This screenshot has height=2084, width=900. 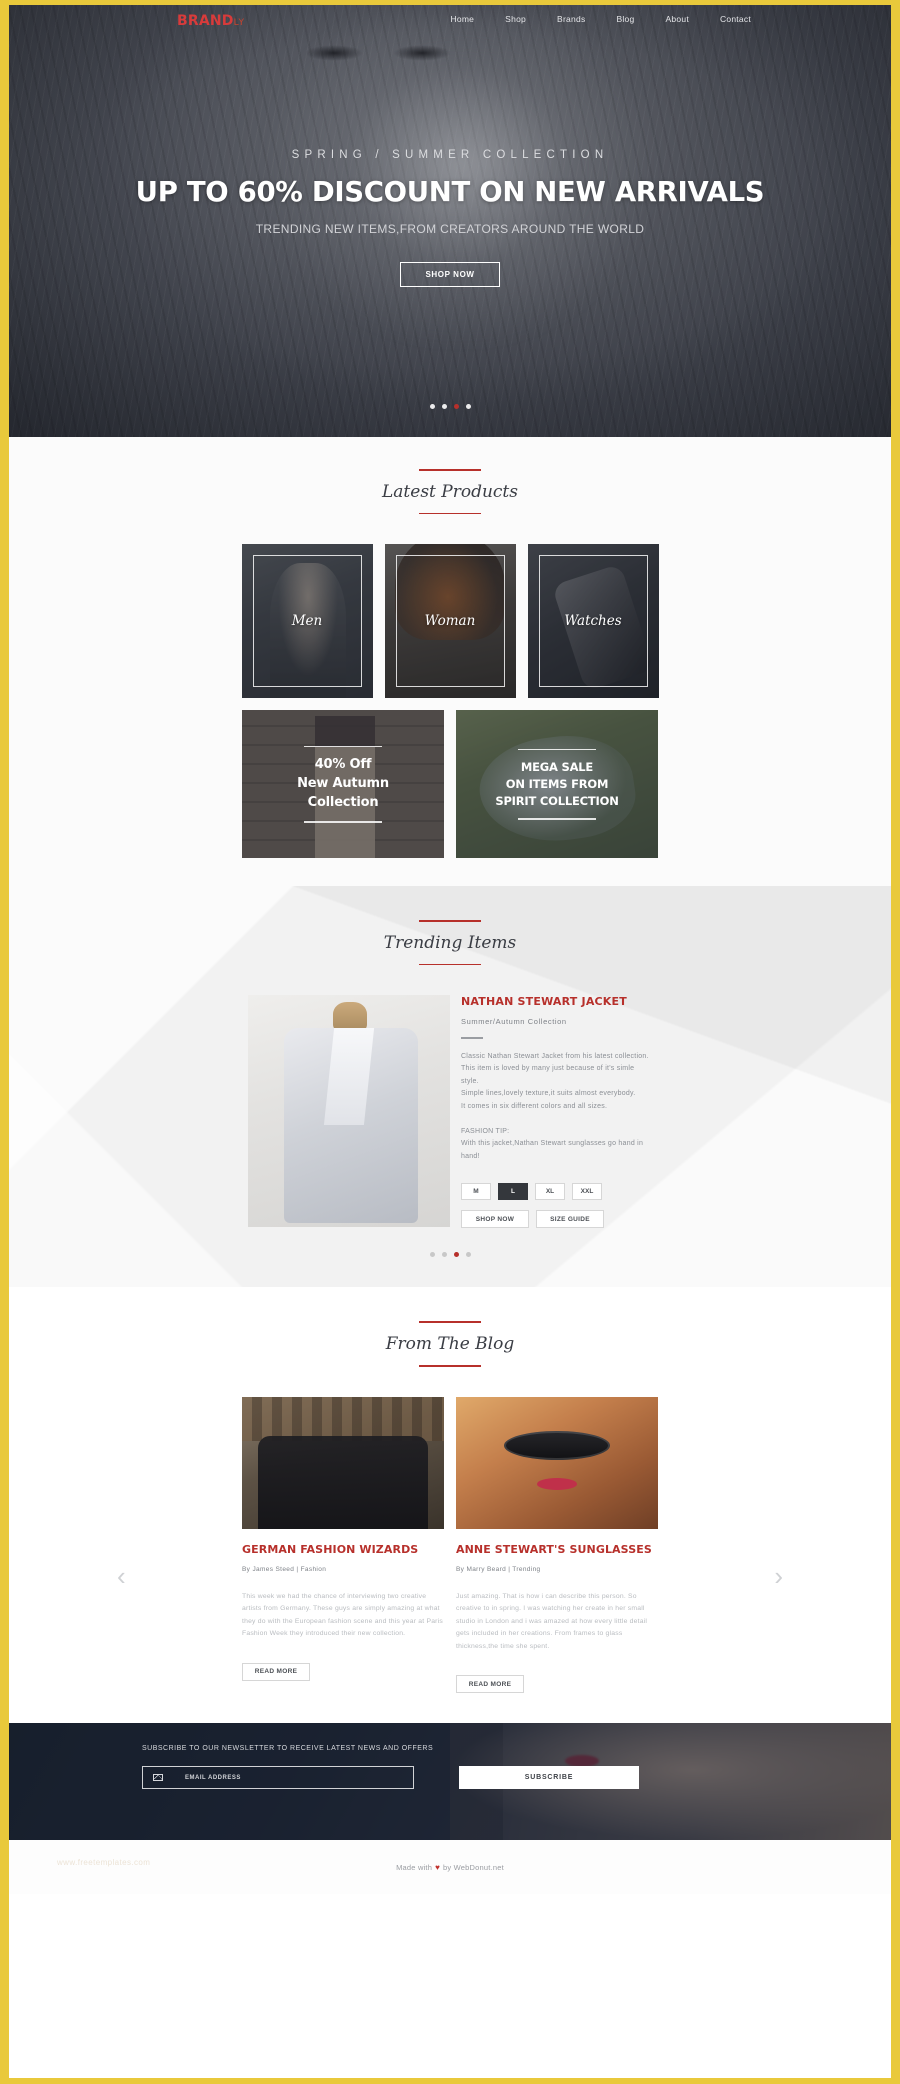 I want to click on promo-line-1: 40% Off, so click(x=343, y=764).